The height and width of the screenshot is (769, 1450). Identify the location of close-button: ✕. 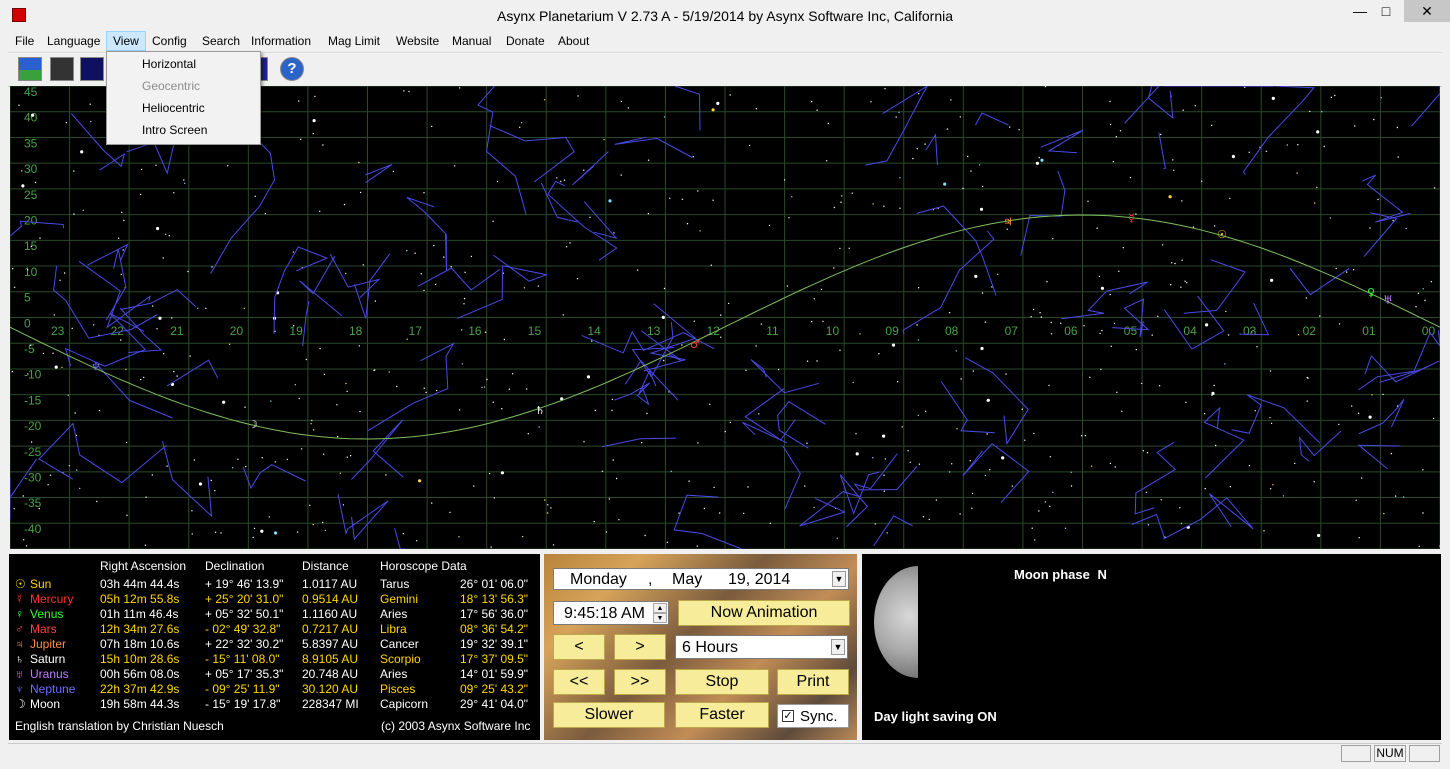
(1427, 11).